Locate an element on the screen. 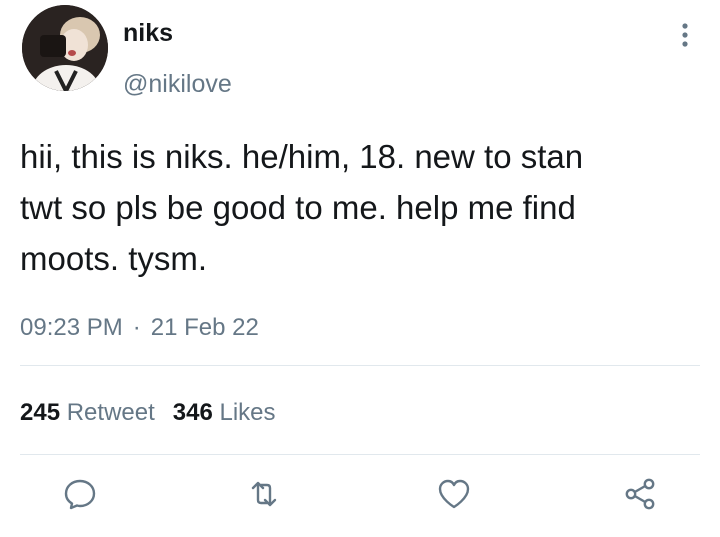 This screenshot has height=537, width=720. more-vertical-icon is located at coordinates (685, 35).